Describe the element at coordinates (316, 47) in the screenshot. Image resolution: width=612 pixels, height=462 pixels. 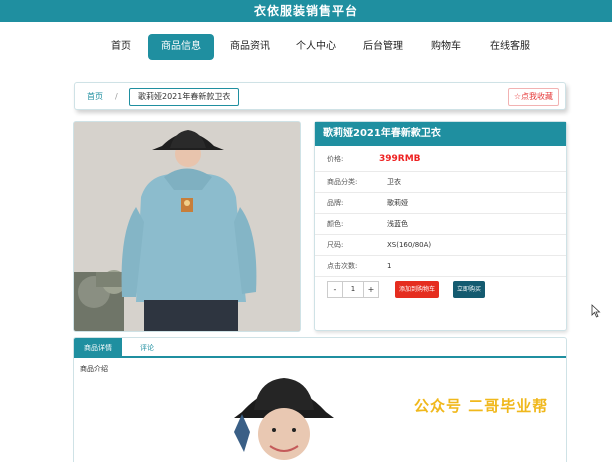
I see `nav-item-profile: 个人中心` at that location.